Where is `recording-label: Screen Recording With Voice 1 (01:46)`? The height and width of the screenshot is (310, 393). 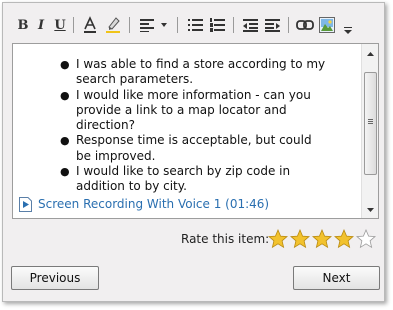 recording-label: Screen Recording With Voice 1 (01:46) is located at coordinates (153, 204).